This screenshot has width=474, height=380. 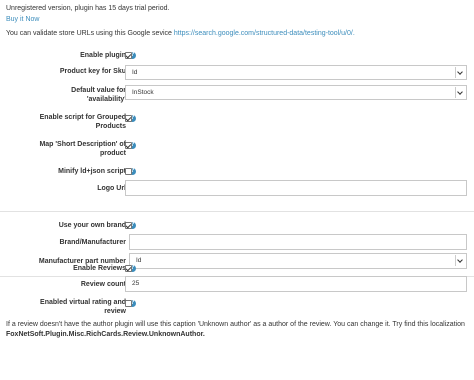 What do you see at coordinates (110, 126) in the screenshot?
I see `grouped-label-line2: Products` at bounding box center [110, 126].